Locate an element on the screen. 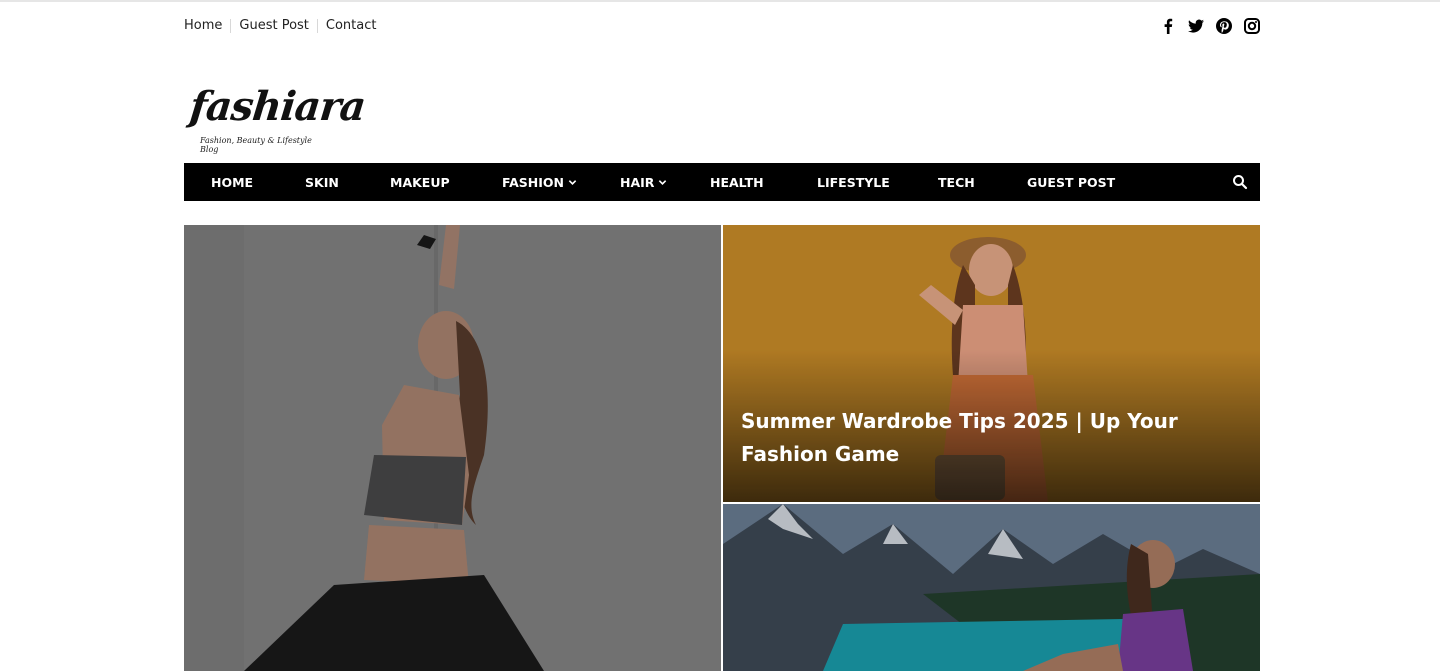 The height and width of the screenshot is (671, 1440). top-links: Home Guest Post Contact is located at coordinates (284, 26).